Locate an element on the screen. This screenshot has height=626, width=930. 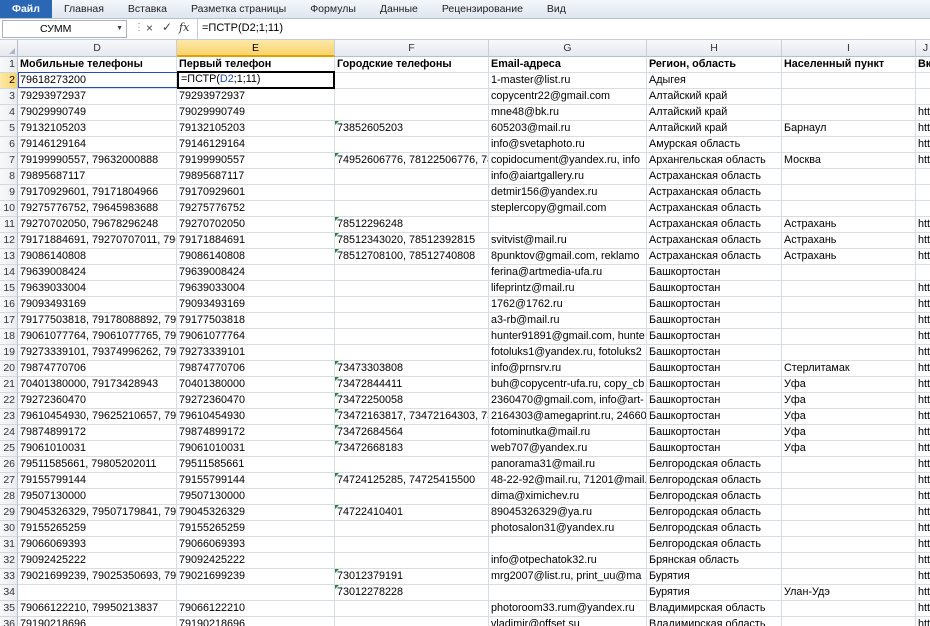
row-header: 7 is located at coordinates (9, 161).